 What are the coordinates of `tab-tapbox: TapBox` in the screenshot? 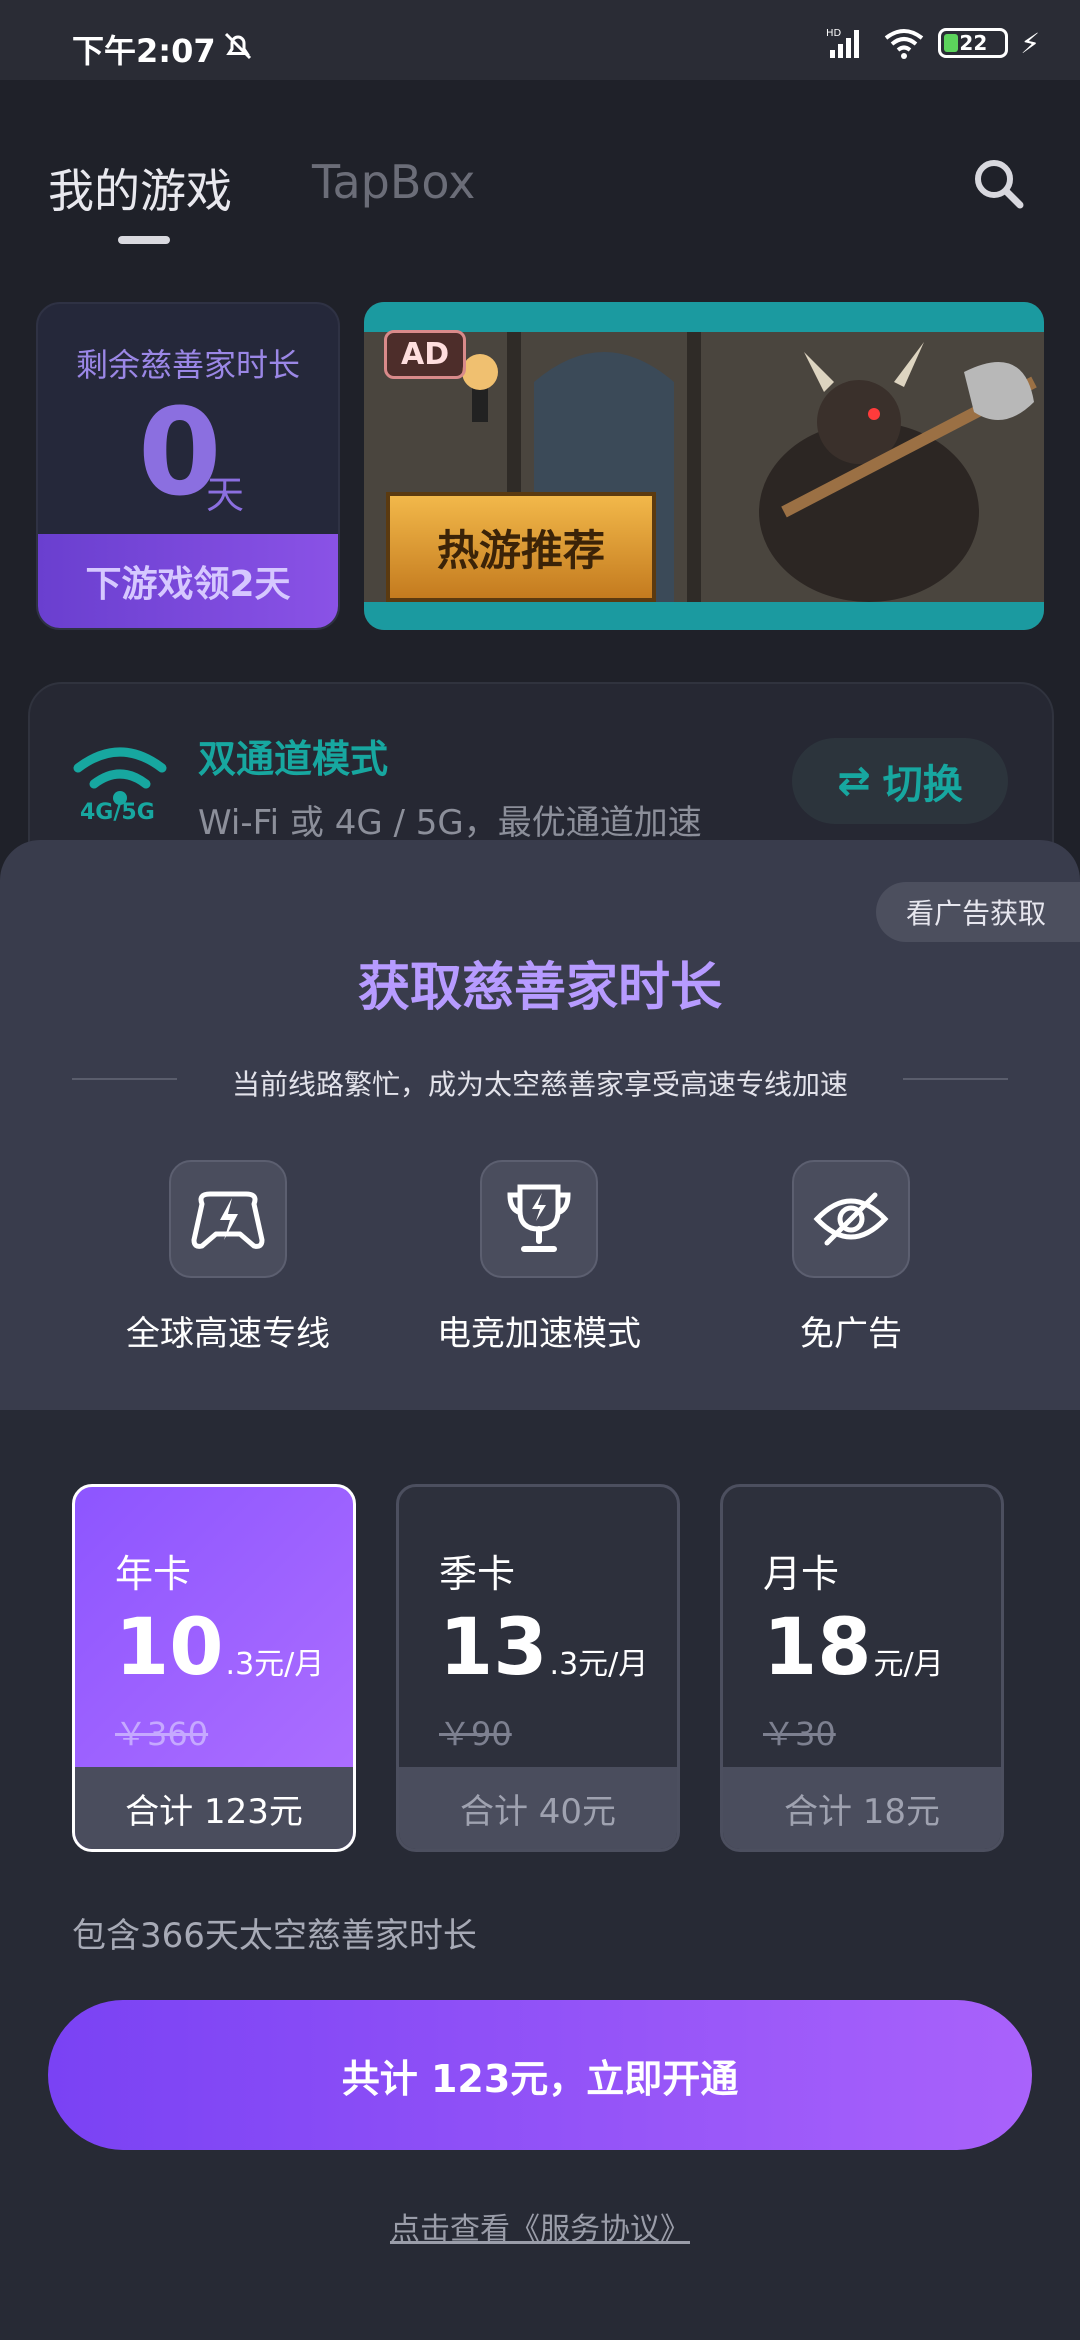 It's located at (393, 182).